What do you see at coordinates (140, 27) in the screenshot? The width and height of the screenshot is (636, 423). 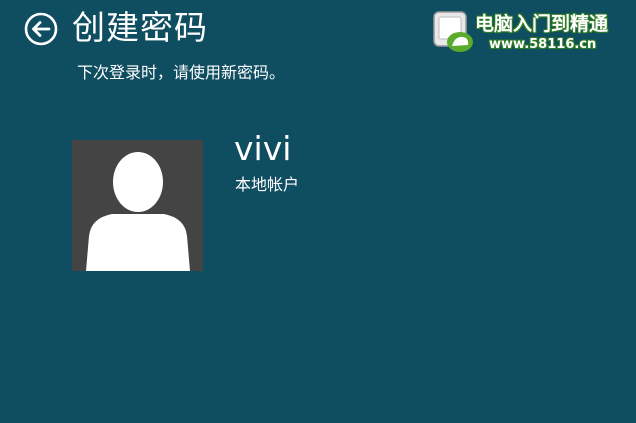 I see `page-title: 创建密码` at bounding box center [140, 27].